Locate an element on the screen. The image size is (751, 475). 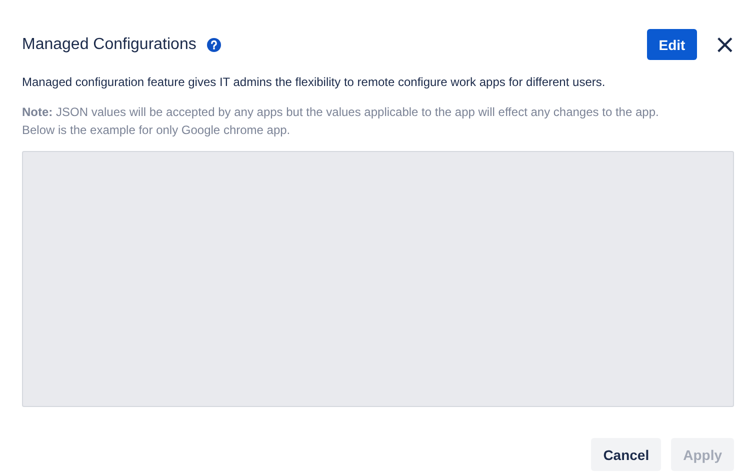
description-text: Managed configuration feature gives IT admins the flexibility to remote configure work apps for different users. is located at coordinates (314, 82).